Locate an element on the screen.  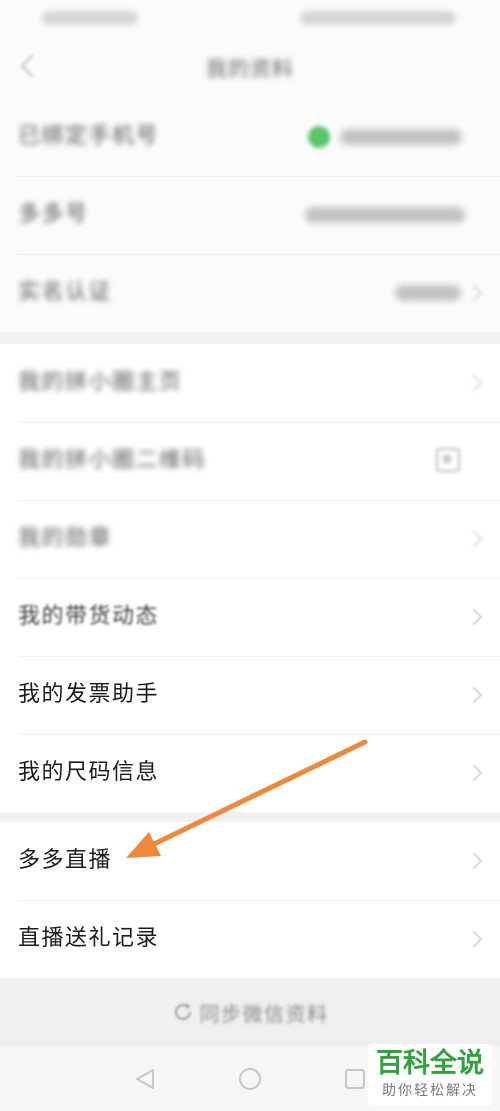
row-pinxiaoquan-qrcode: 我的拼小圈二维码 is located at coordinates (250, 461).